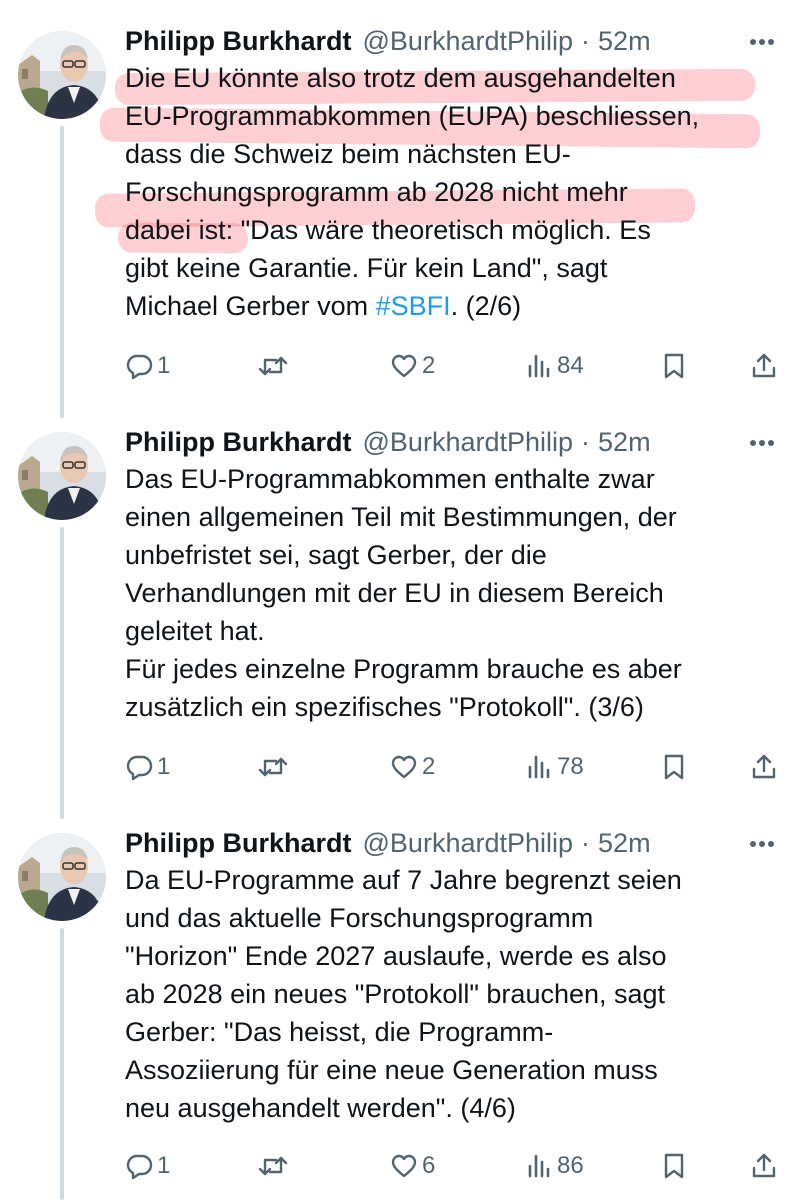 This screenshot has height=1200, width=801. Describe the element at coordinates (412, 116) in the screenshot. I see `tweet-text-line: EU-Programmabkommen (EUPA) beschliessen,` at that location.